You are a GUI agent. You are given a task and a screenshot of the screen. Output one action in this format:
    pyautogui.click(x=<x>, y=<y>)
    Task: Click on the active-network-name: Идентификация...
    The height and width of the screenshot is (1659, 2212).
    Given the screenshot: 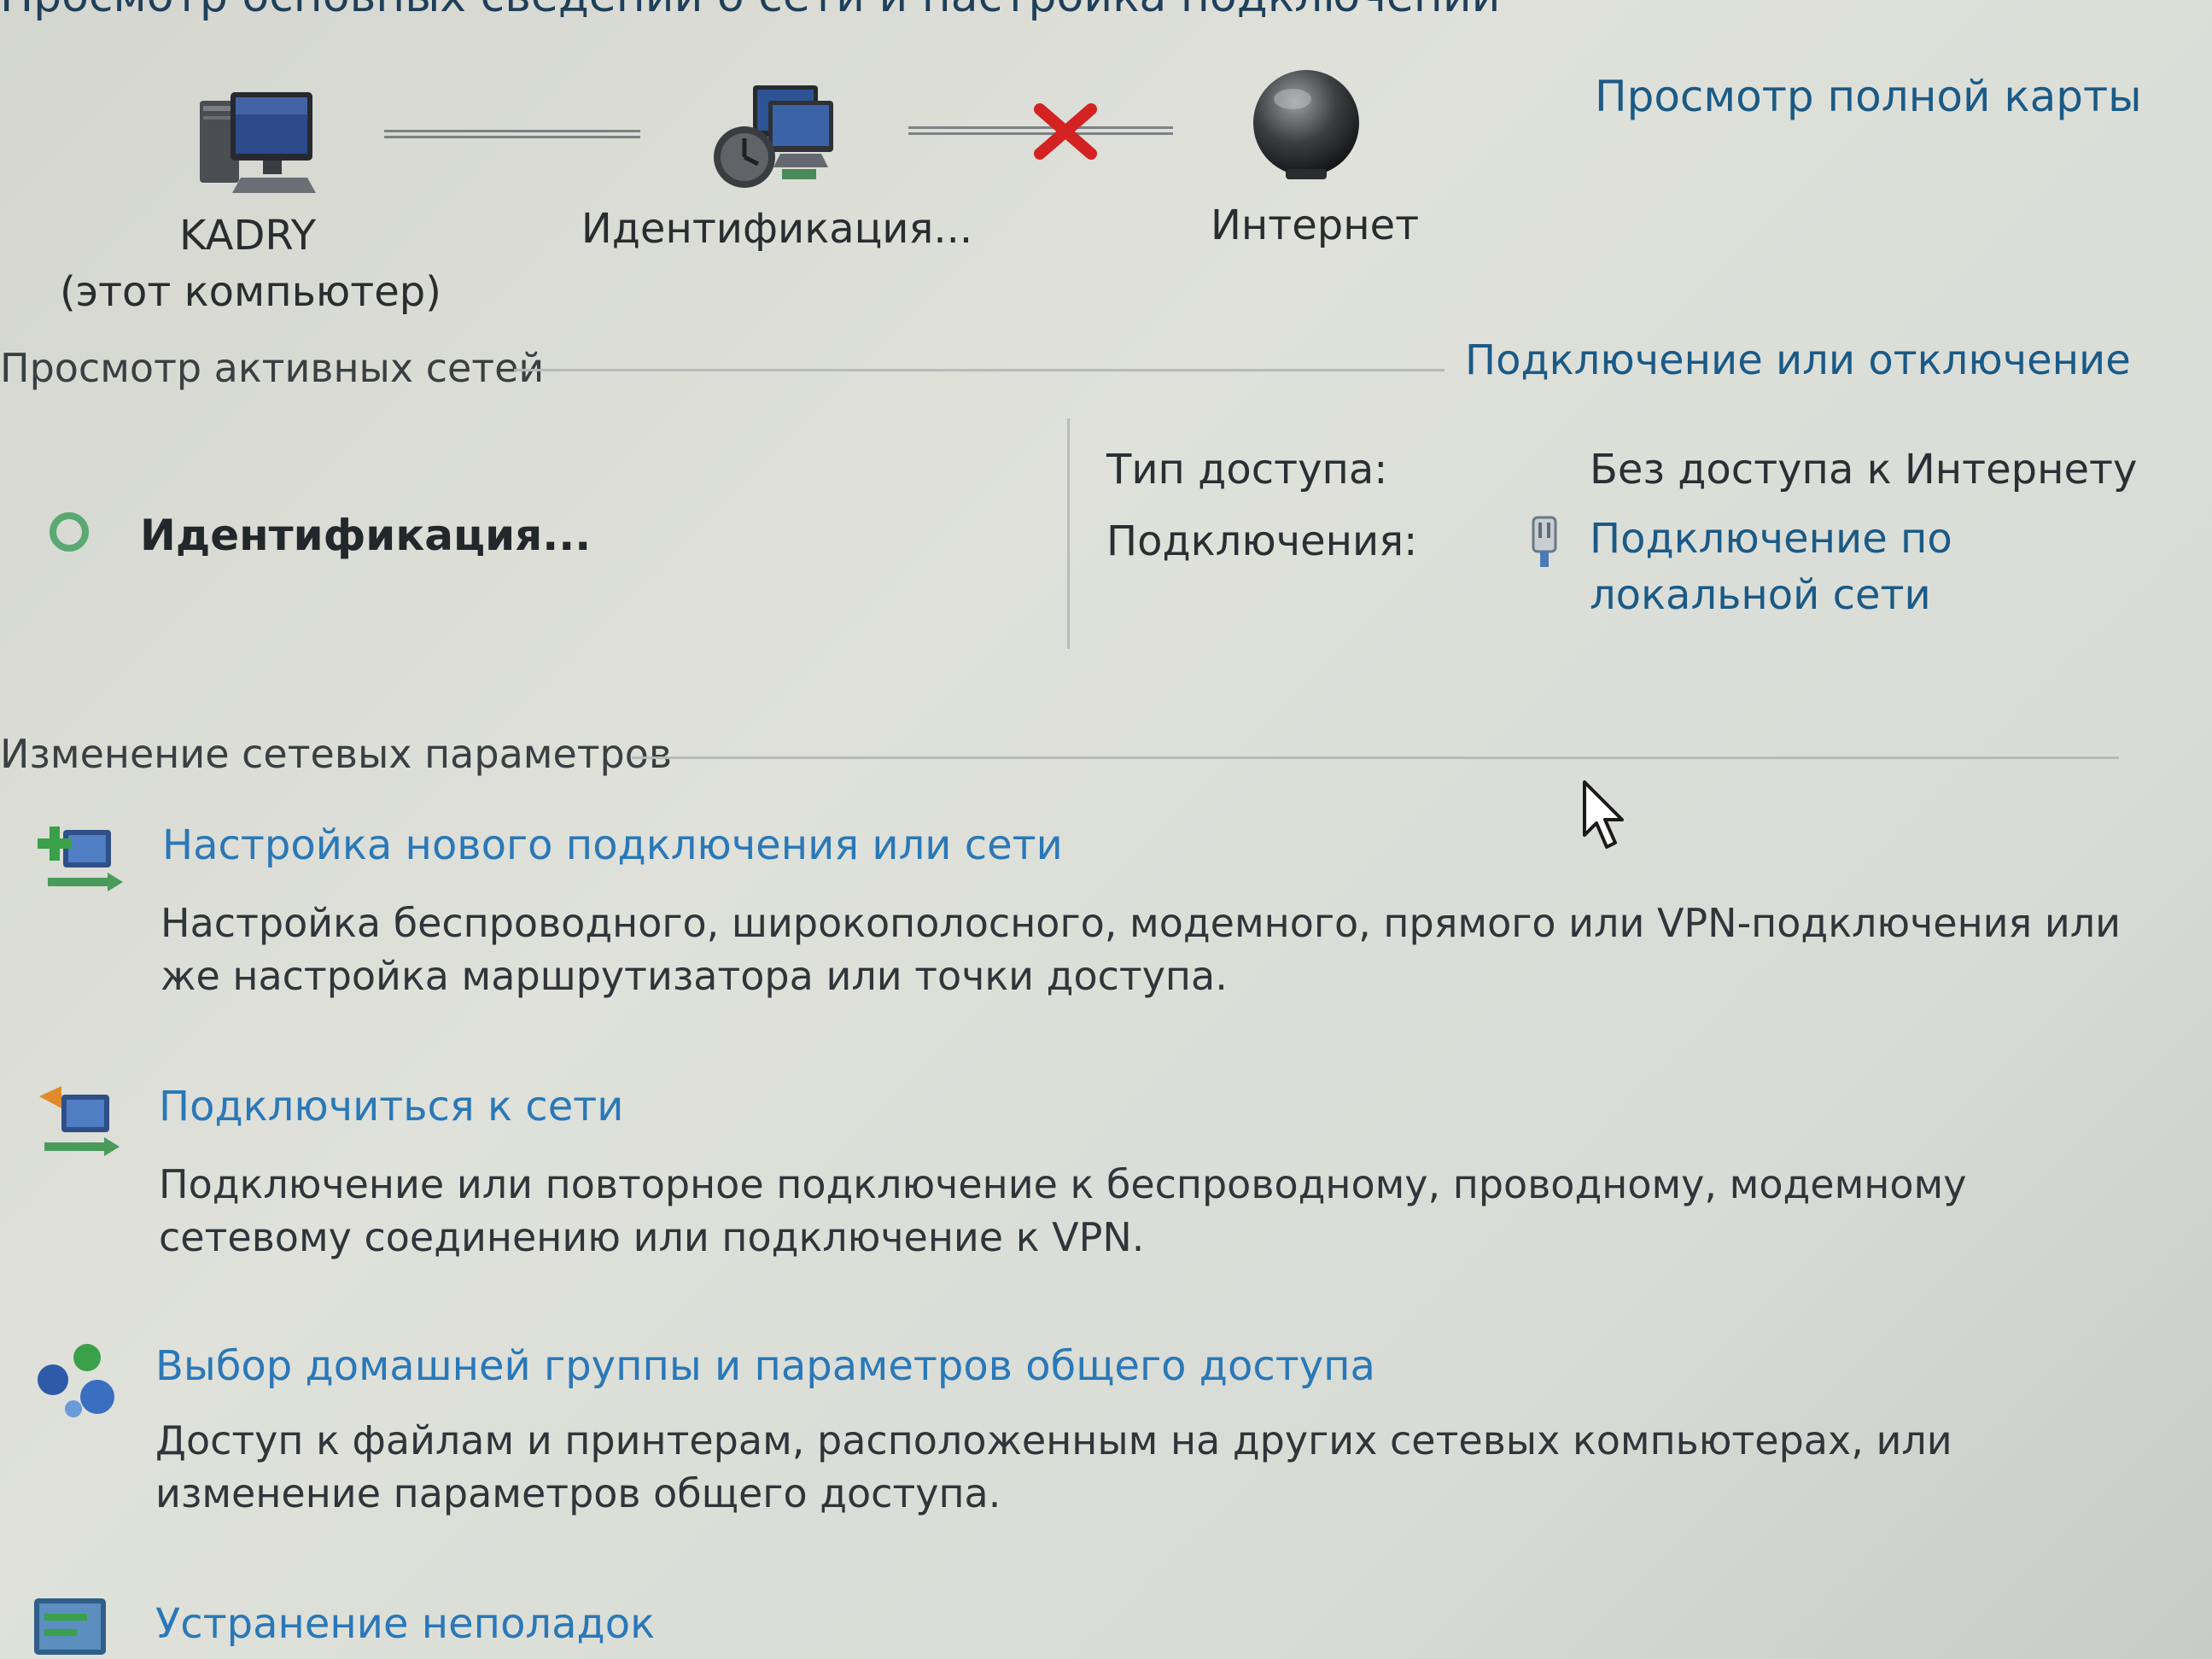 What is the action you would take?
    pyautogui.click(x=366, y=535)
    